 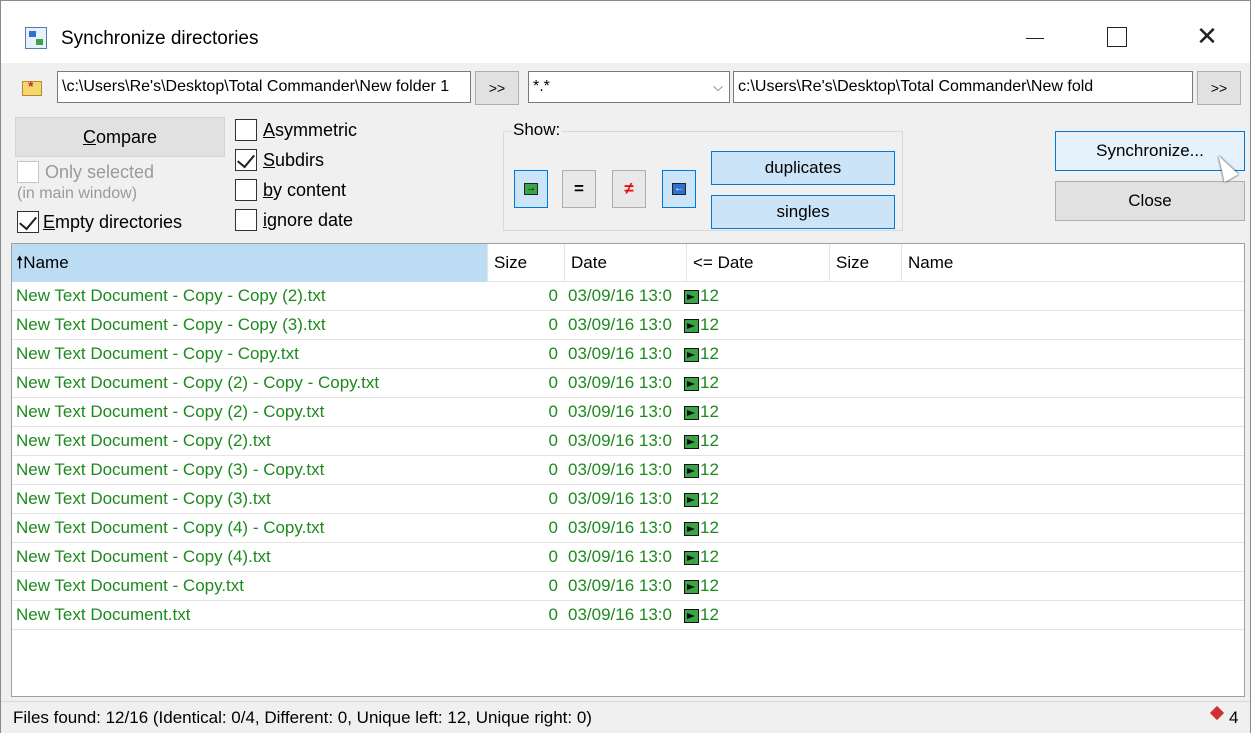 I want to click on only-selected-label: Only selected, so click(x=100, y=172).